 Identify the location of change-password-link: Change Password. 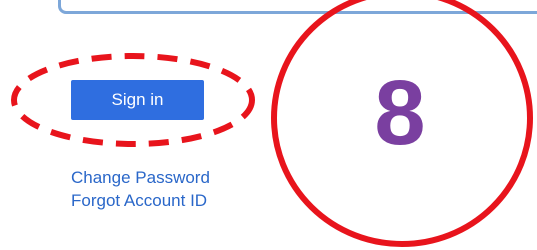
(140, 177).